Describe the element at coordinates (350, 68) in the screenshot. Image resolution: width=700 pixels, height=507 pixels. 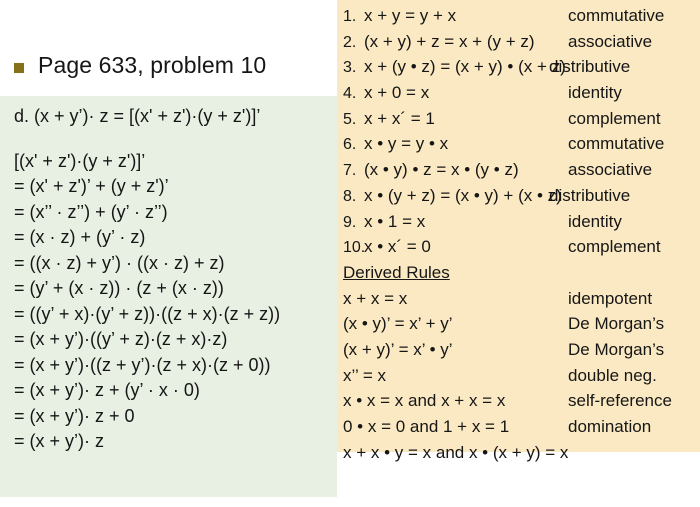
I see `axiom-number: 3.` at that location.